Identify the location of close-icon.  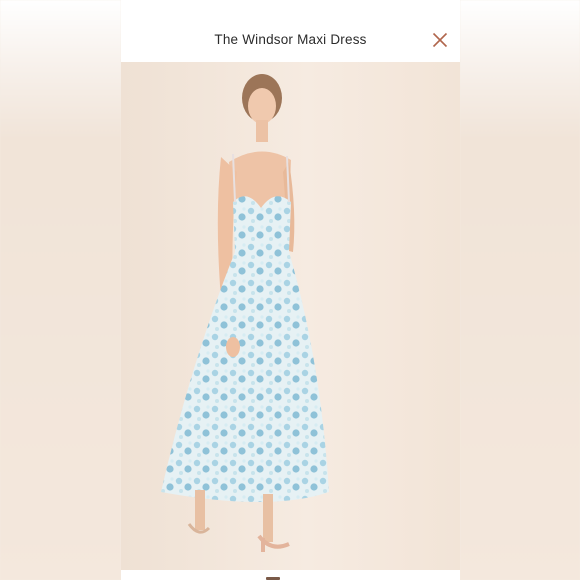
(440, 40).